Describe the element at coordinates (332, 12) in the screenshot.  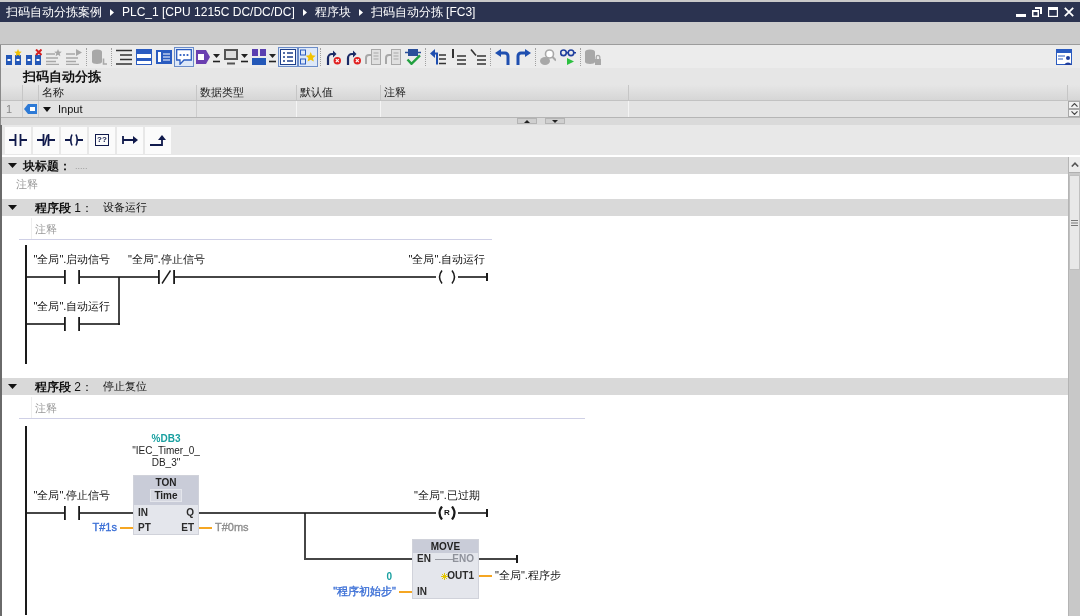
I see `breadcrumb-item: 程序块` at that location.